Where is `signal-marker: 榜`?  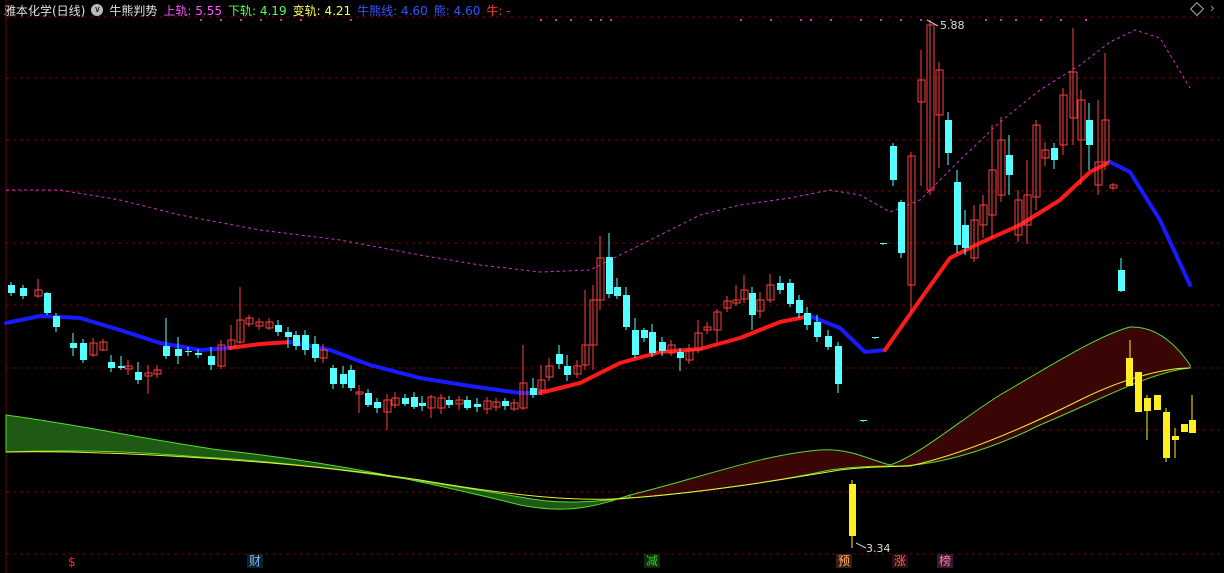 signal-marker: 榜 is located at coordinates (945, 561).